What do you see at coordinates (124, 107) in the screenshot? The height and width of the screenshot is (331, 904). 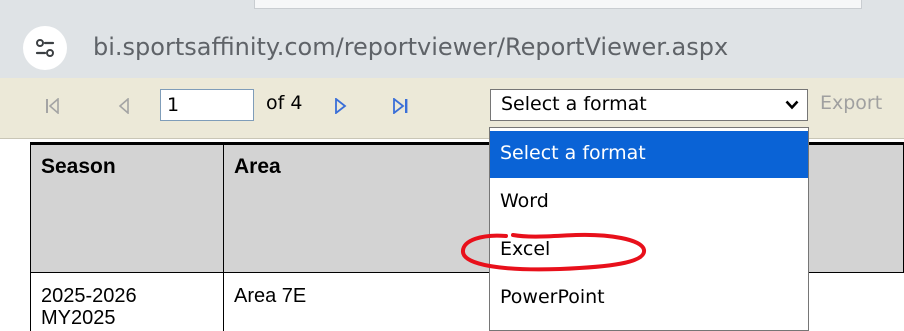 I see `previous-page-icon` at bounding box center [124, 107].